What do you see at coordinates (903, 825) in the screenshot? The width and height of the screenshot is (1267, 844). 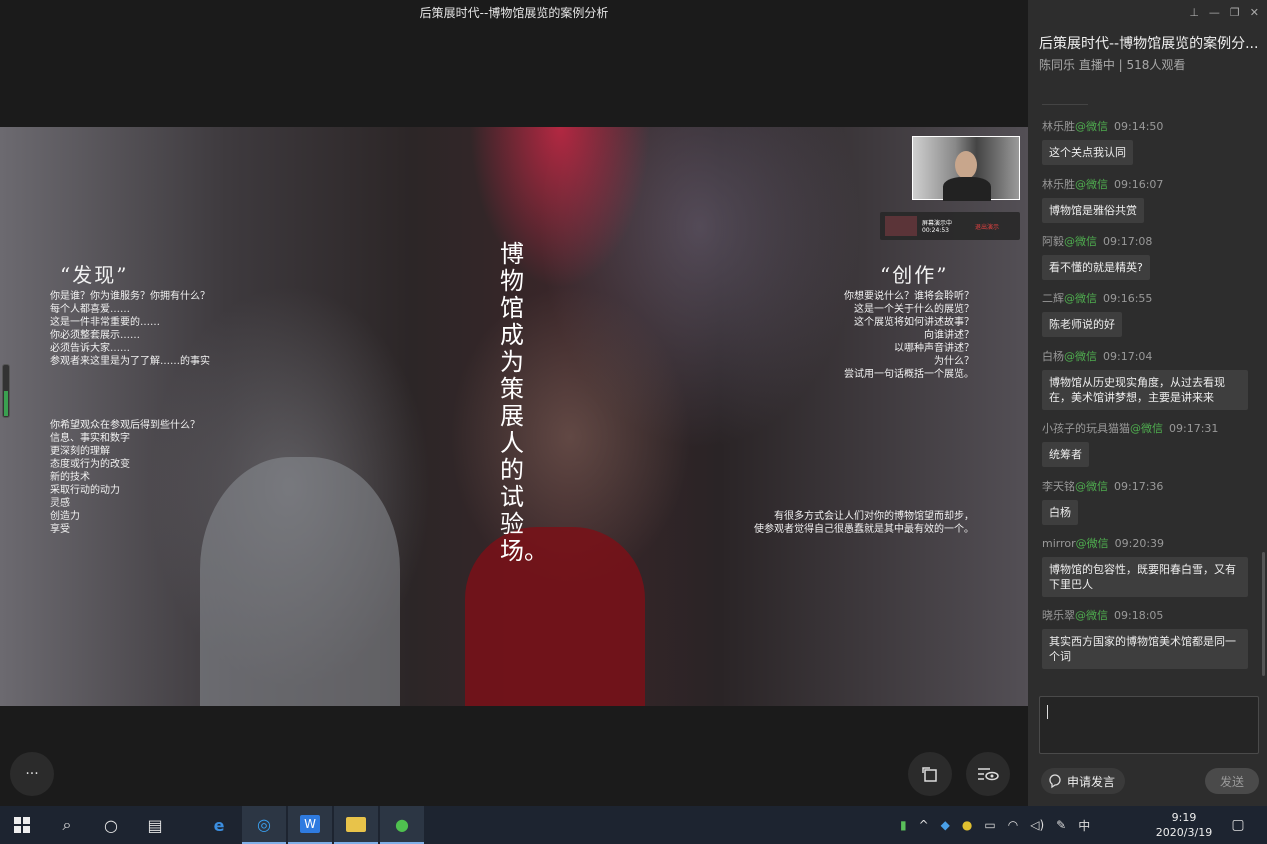 I see `battery-status-icon: ▮` at bounding box center [903, 825].